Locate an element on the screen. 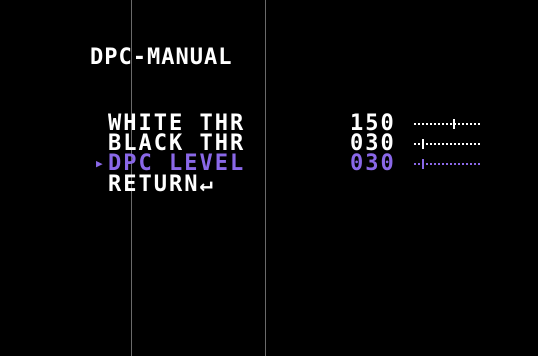  menu-item-return: RETURN↵ is located at coordinates (269, 185).